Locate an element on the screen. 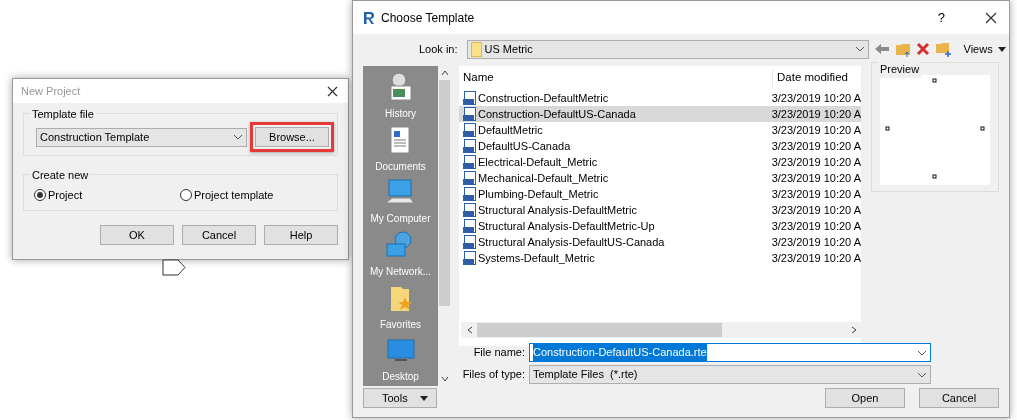 The width and height of the screenshot is (1017, 420). scroll-down-icon is located at coordinates (444, 379).